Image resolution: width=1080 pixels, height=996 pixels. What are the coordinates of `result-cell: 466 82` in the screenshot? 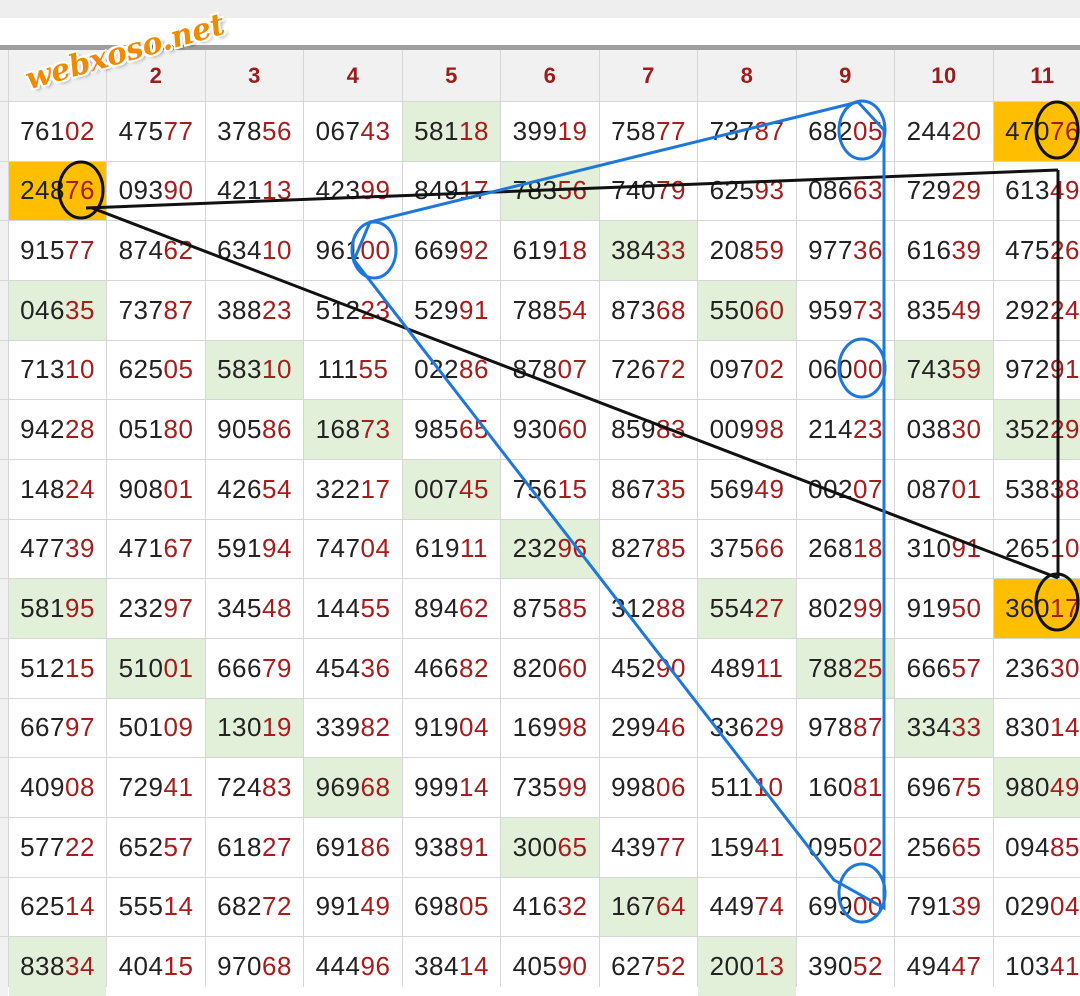 It's located at (451, 668).